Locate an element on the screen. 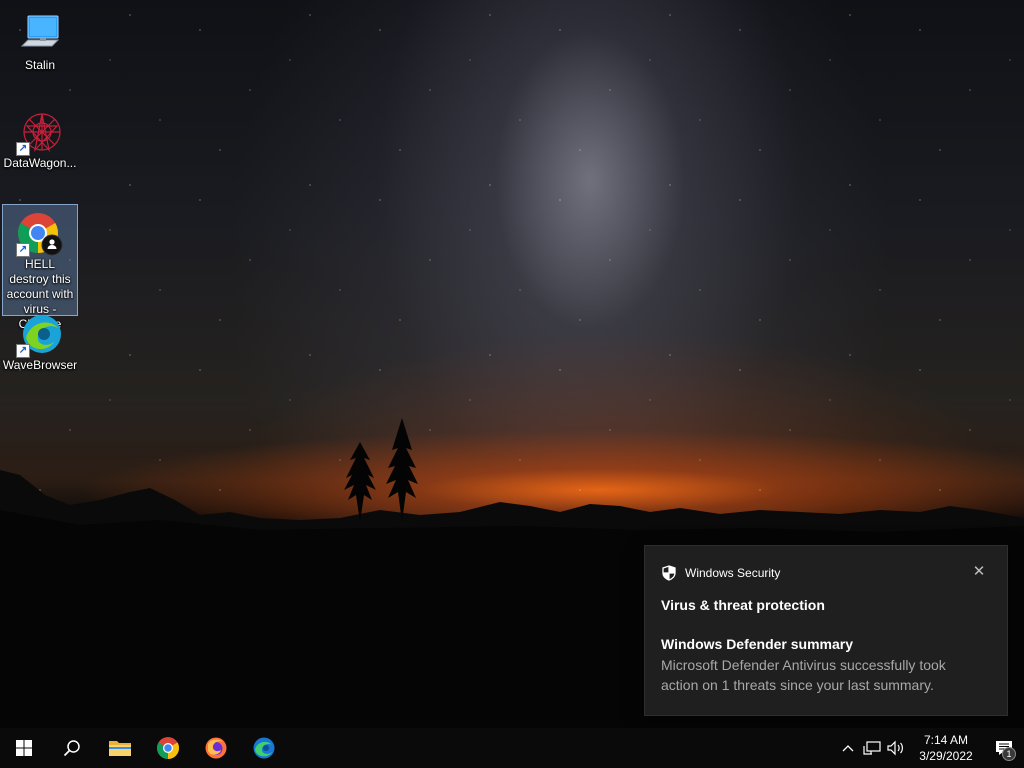  start-button is located at coordinates (24, 748).